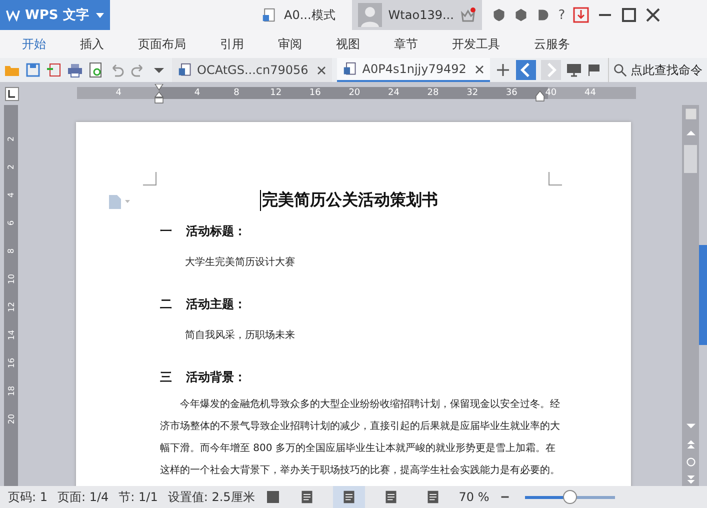 This screenshot has height=508, width=707. I want to click on menu-tab: 云服务, so click(555, 44).